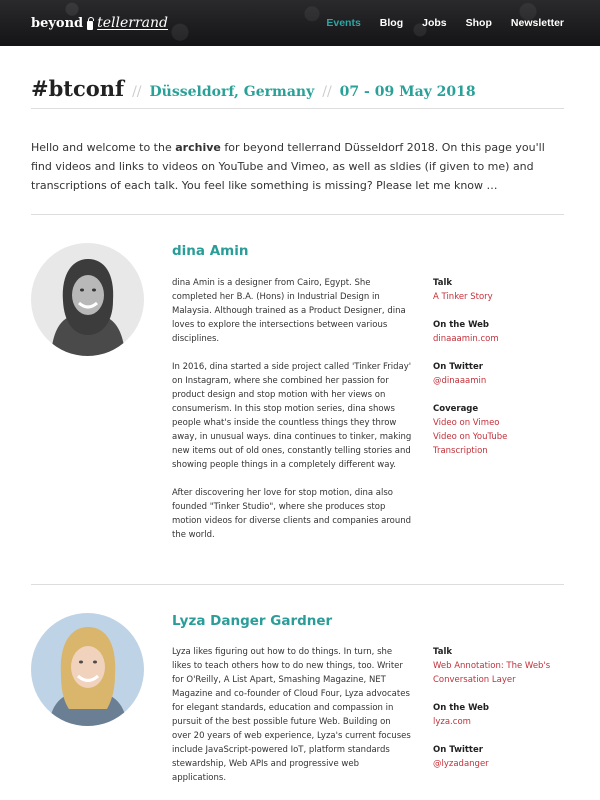  Describe the element at coordinates (391, 23) in the screenshot. I see `nav-item-blog: Blog` at that location.